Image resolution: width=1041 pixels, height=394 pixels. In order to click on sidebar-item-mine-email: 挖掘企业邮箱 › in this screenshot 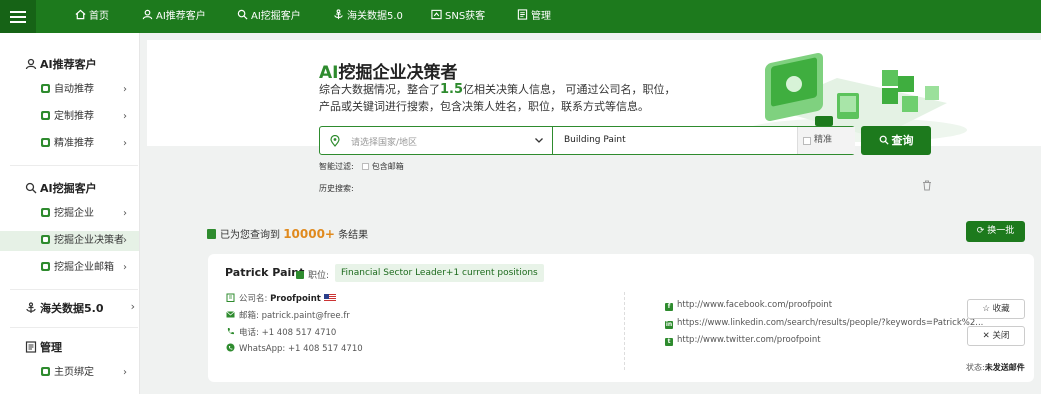, I will do `click(69, 268)`.